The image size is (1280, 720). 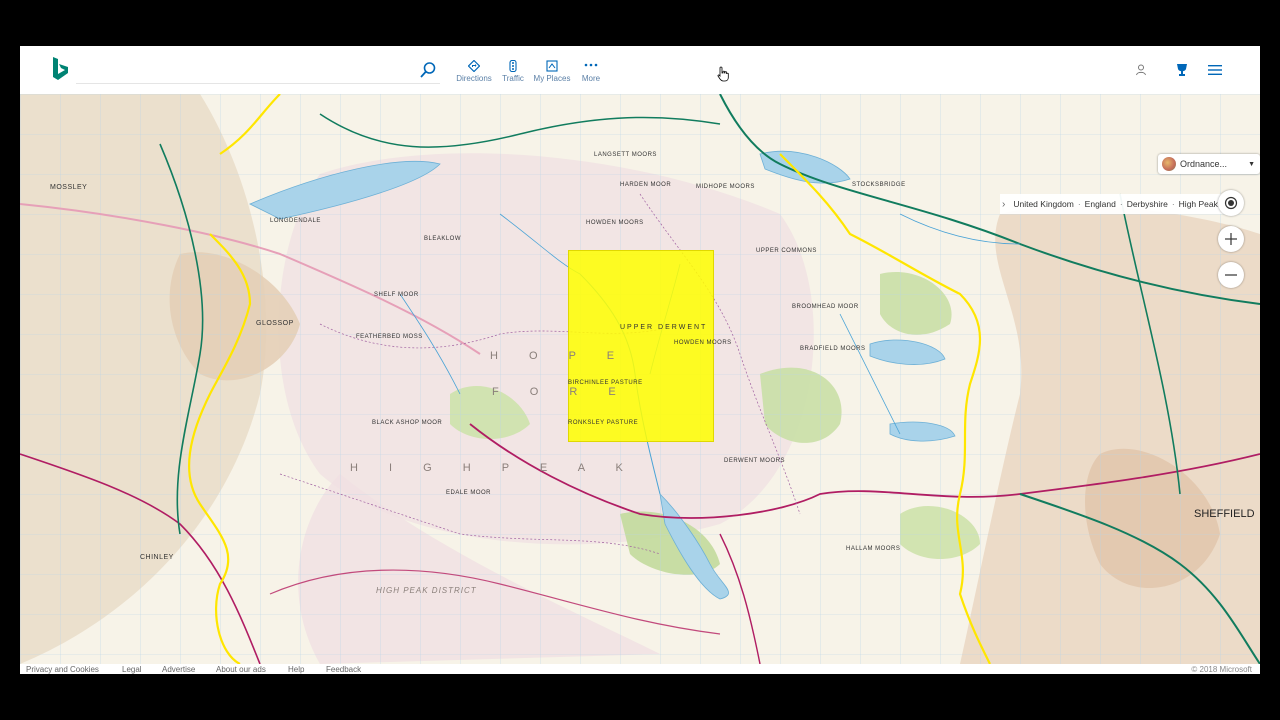 What do you see at coordinates (426, 590) in the screenshot?
I see `map-label-high-peak-district: HIGH PEAK DISTRICT` at bounding box center [426, 590].